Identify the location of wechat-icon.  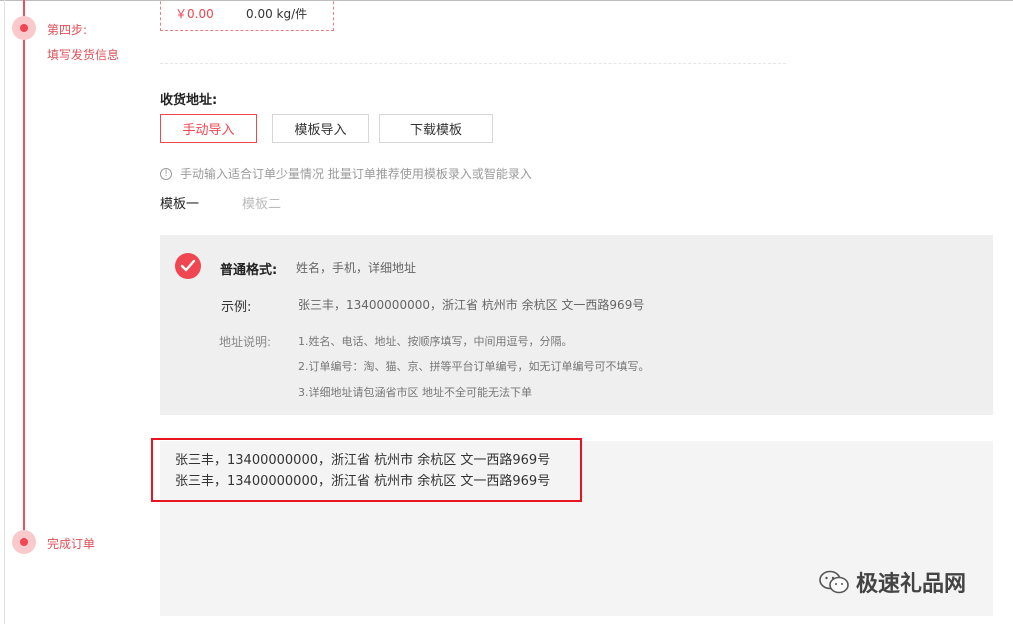
(834, 582).